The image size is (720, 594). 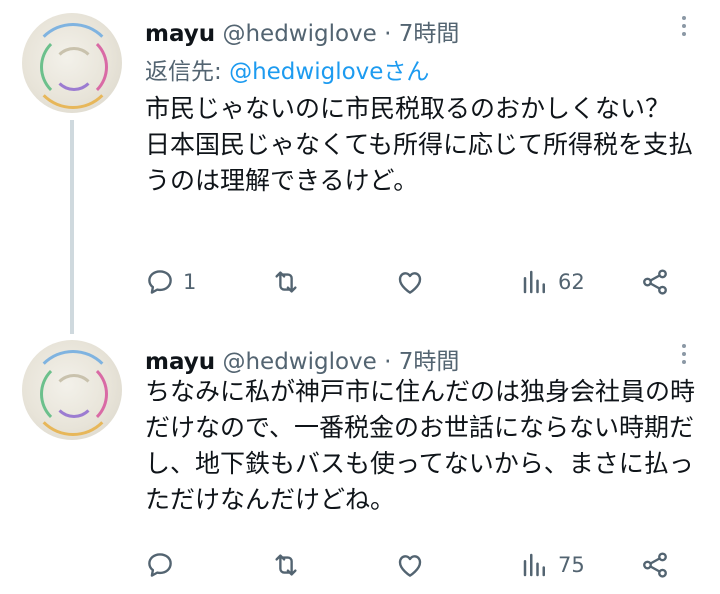 I want to click on tweet-actions: 75, so click(x=415, y=565).